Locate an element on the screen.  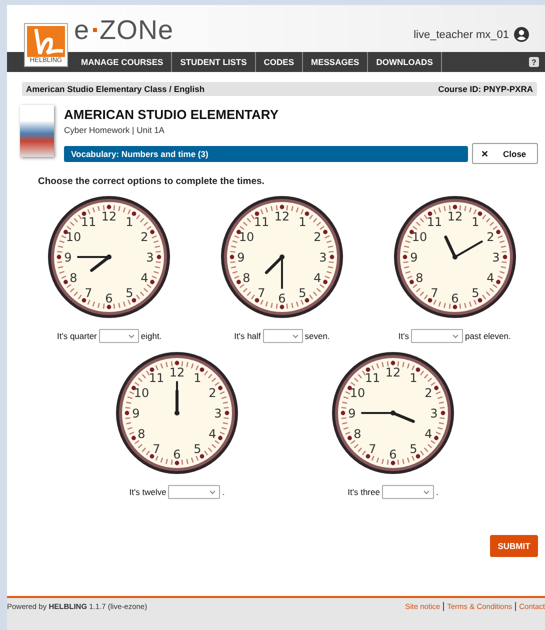
book-cover-image is located at coordinates (37, 131).